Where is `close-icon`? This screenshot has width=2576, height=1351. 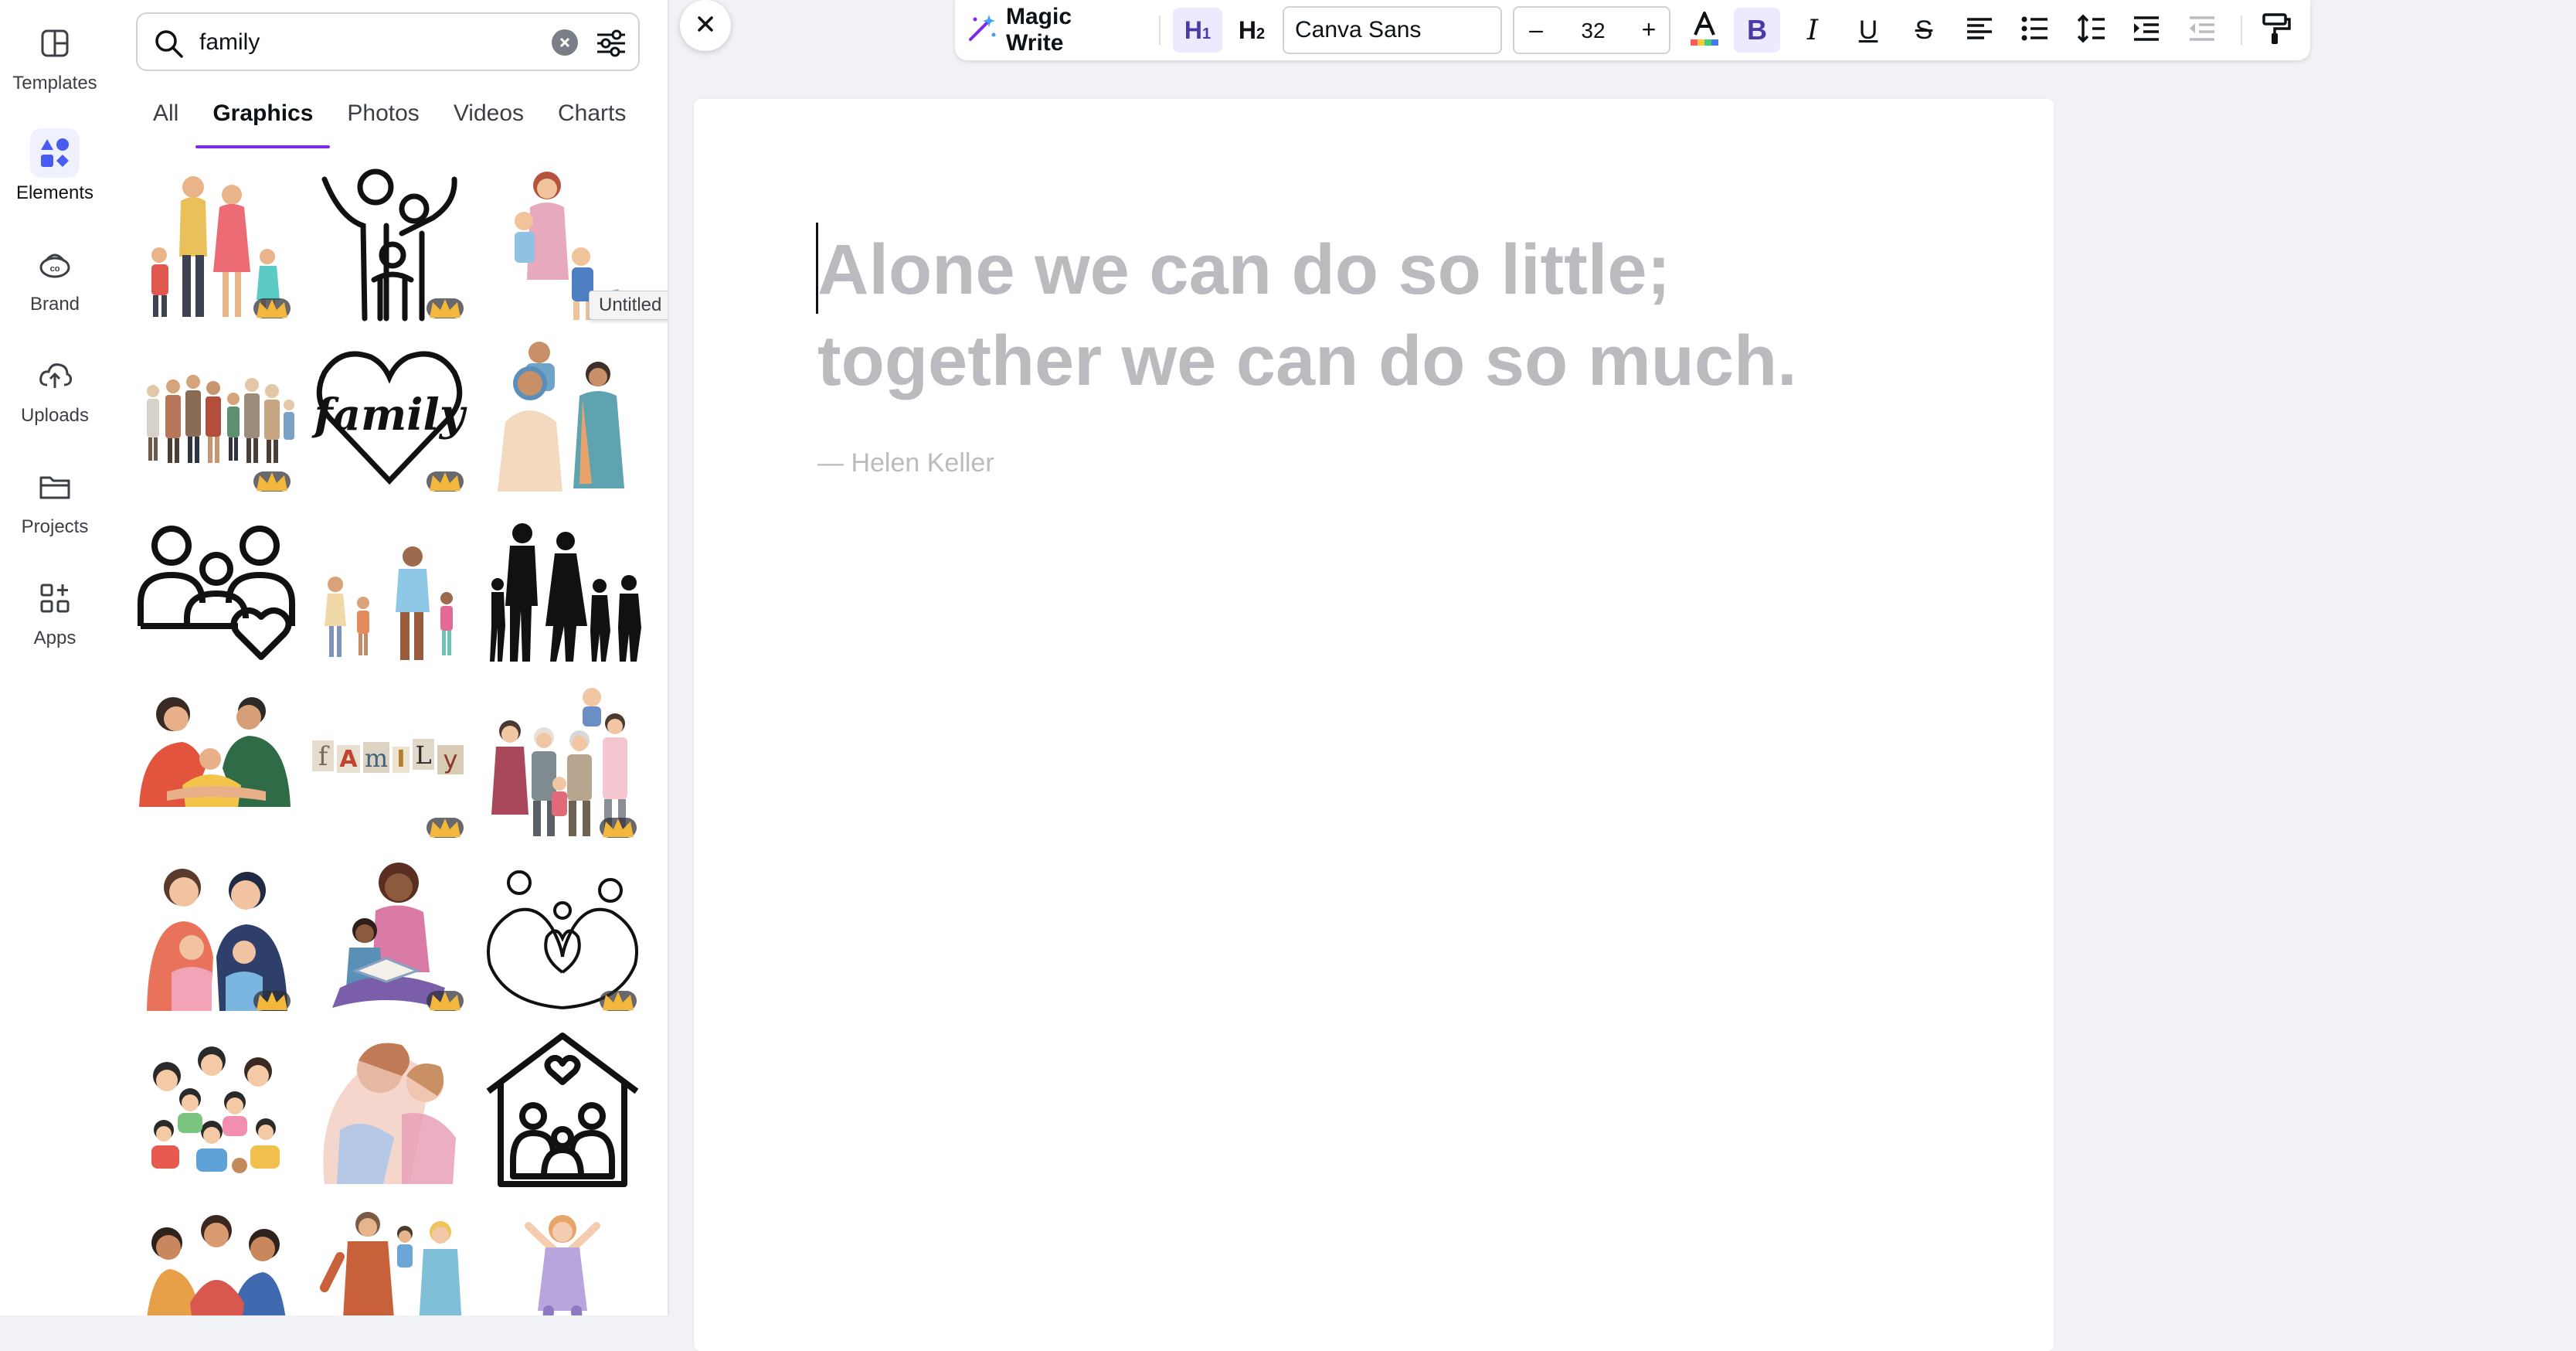
close-icon is located at coordinates (705, 25).